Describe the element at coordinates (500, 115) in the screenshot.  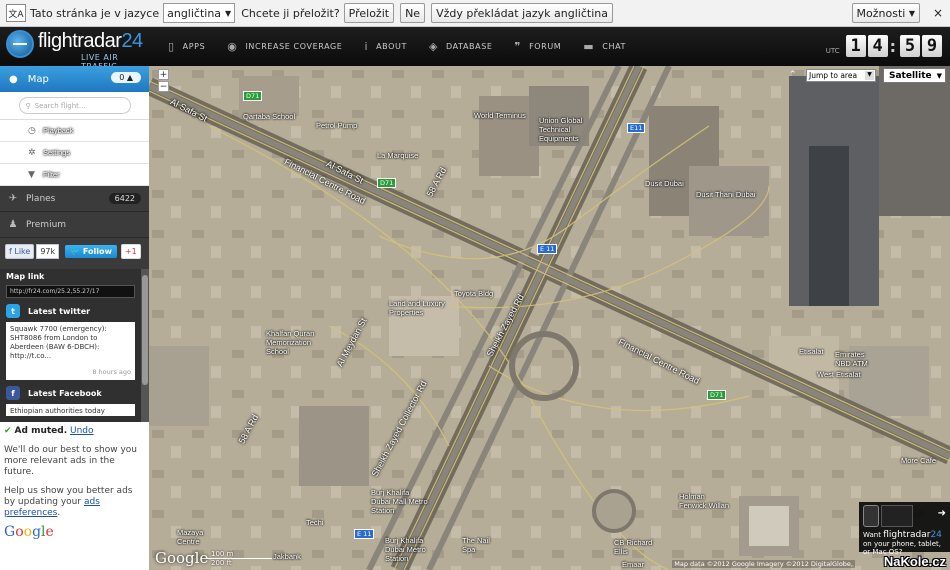
I see `poi-label: World Terminus` at that location.